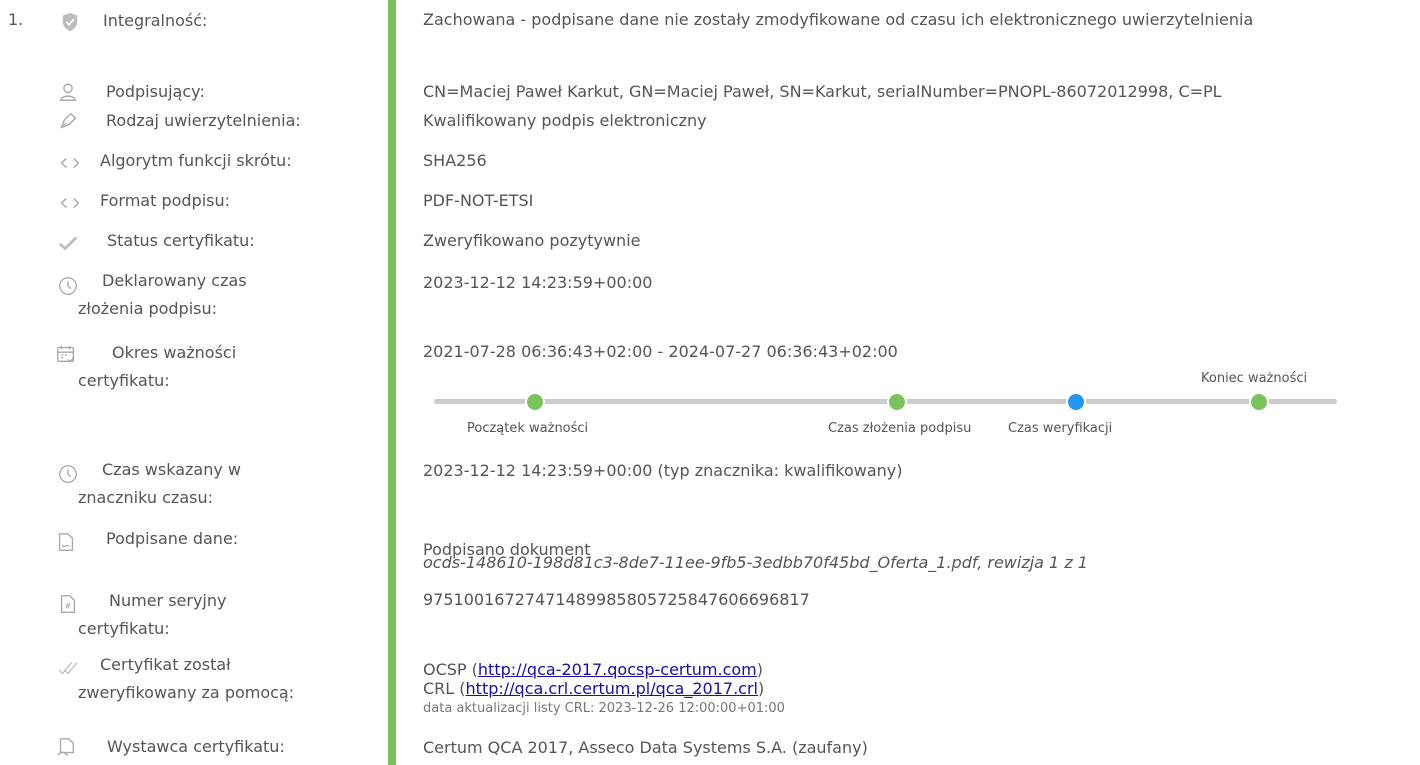 The image size is (1420, 765). What do you see at coordinates (70, 22) in the screenshot?
I see `shield-check-icon` at bounding box center [70, 22].